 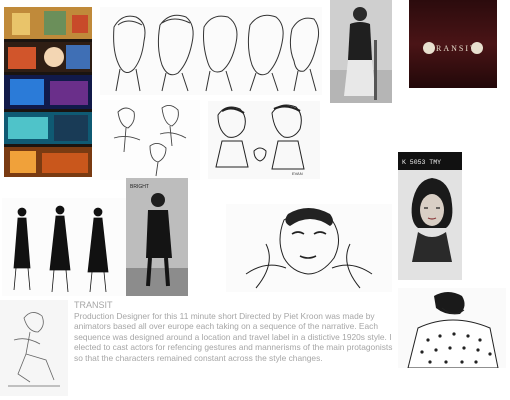 I want to click on dress-figure-sketch, so click(x=452, y=328).